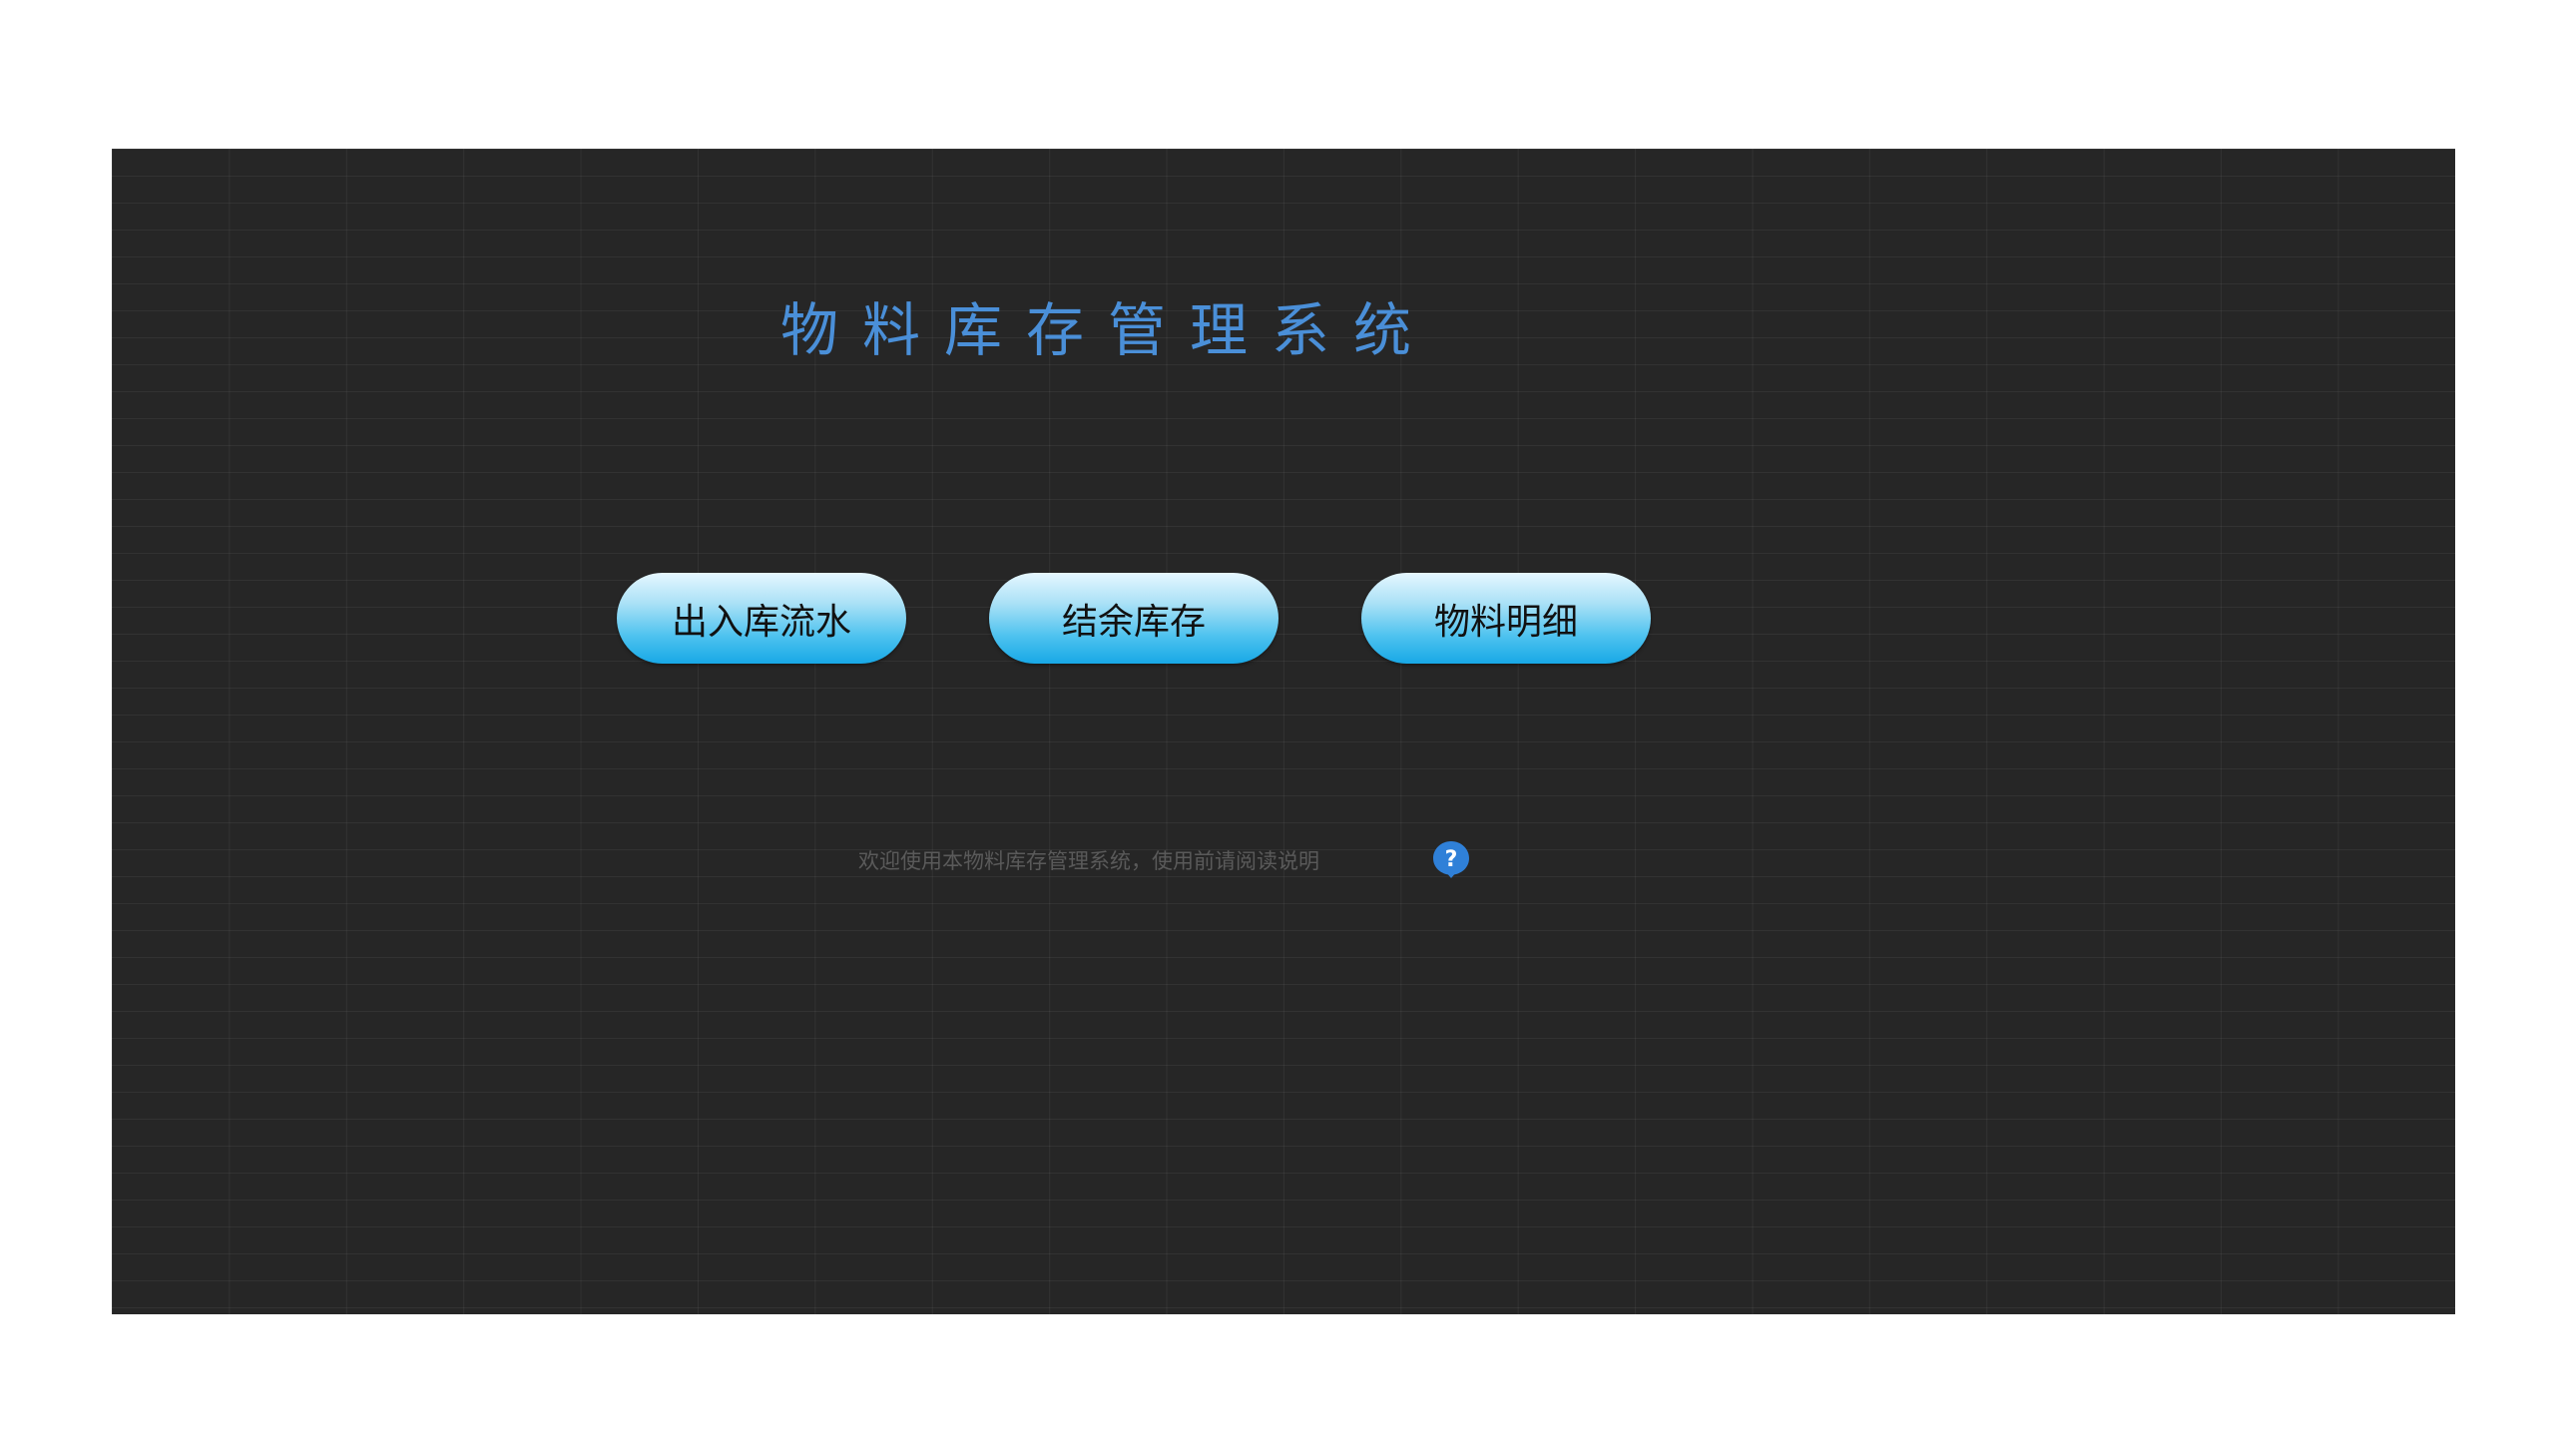 The width and height of the screenshot is (2555, 1456). What do you see at coordinates (1506, 618) in the screenshot?
I see `material-details-button: 物料明细` at bounding box center [1506, 618].